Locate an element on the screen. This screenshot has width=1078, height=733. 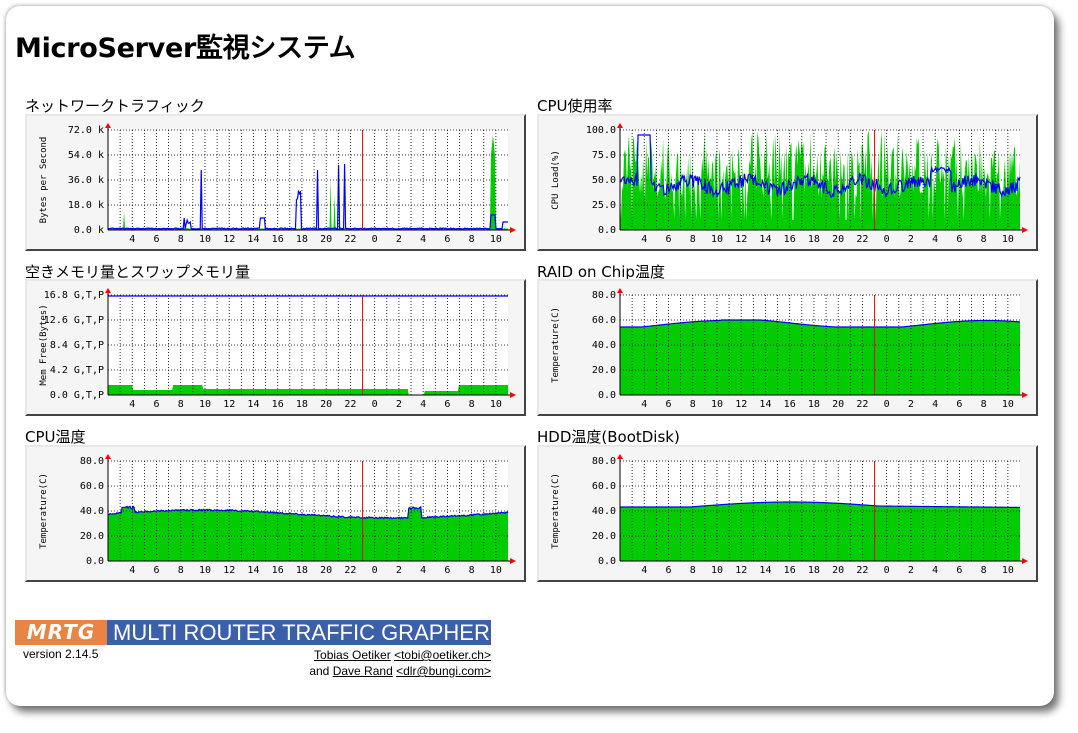
mrtg-badge: MRTG is located at coordinates (61, 632).